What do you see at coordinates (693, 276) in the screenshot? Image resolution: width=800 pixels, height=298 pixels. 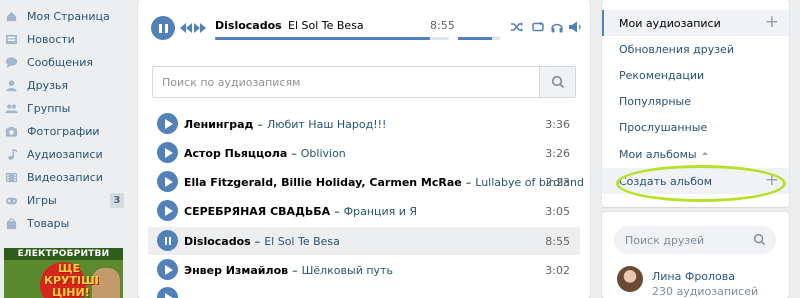 I see `friend-name: Лина Фролова` at bounding box center [693, 276].